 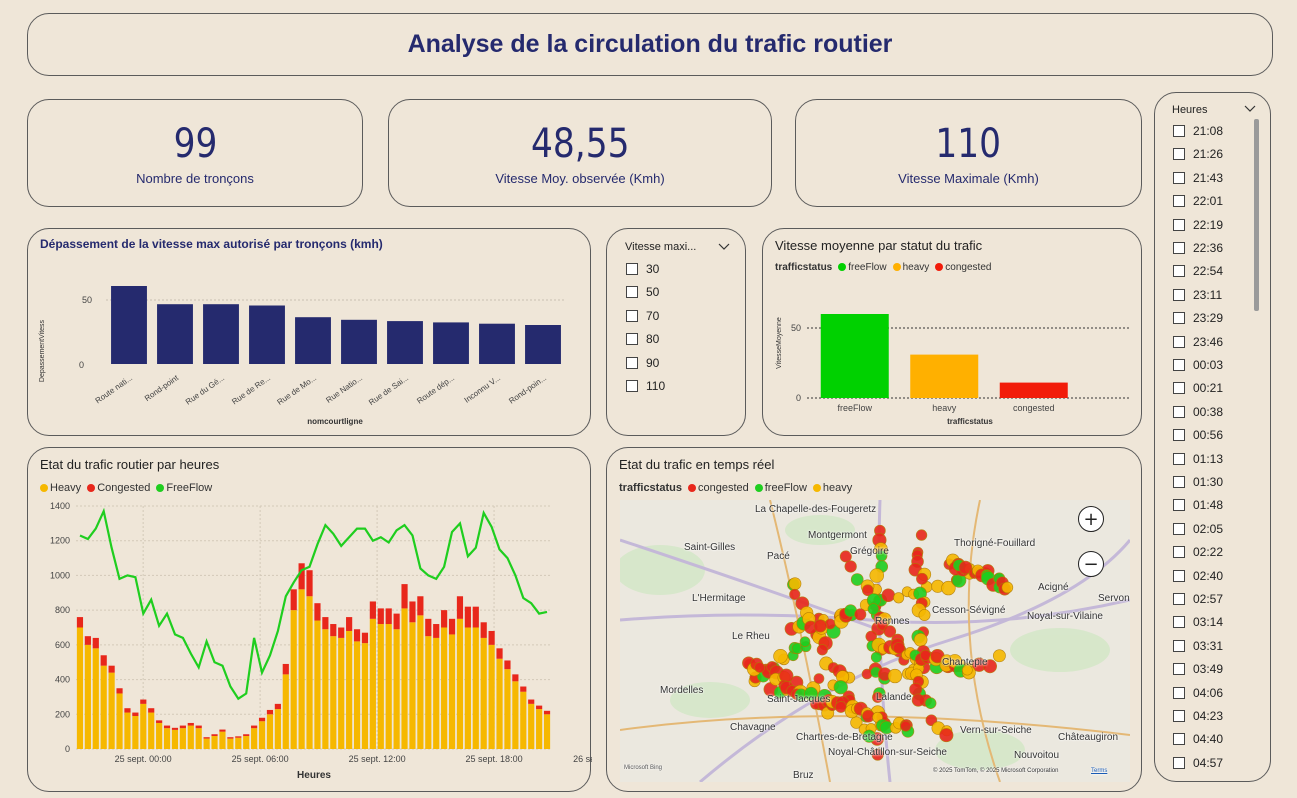 I want to click on hour-option: 04:40, so click(x=1198, y=739).